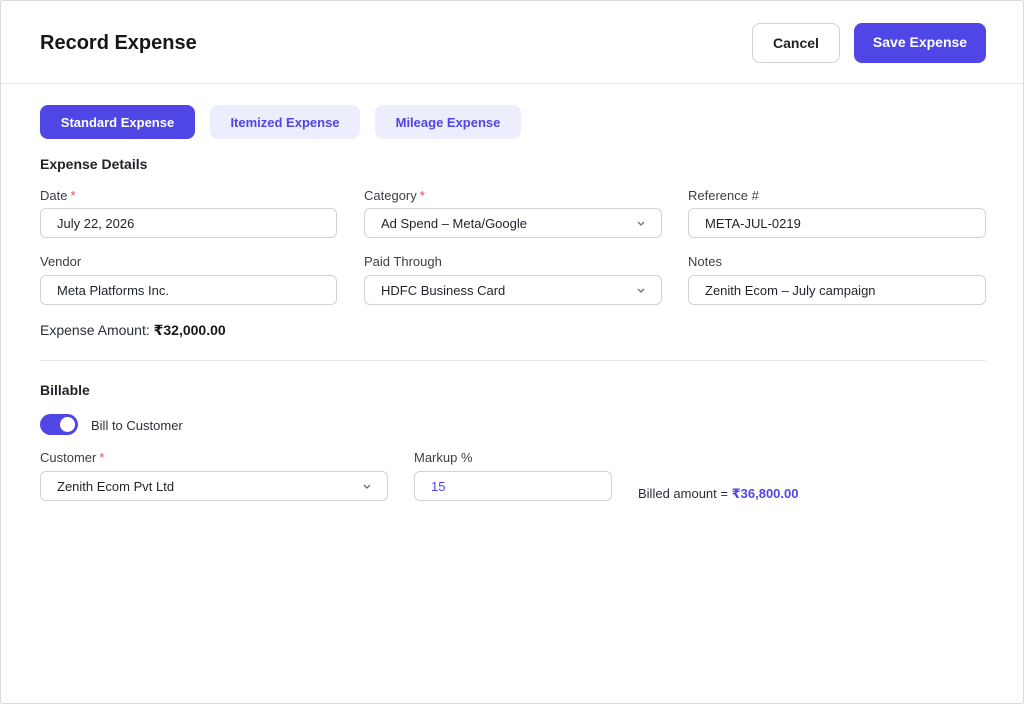  Describe the element at coordinates (117, 122) in the screenshot. I see `tab-standard-expense: Standard Expense` at that location.